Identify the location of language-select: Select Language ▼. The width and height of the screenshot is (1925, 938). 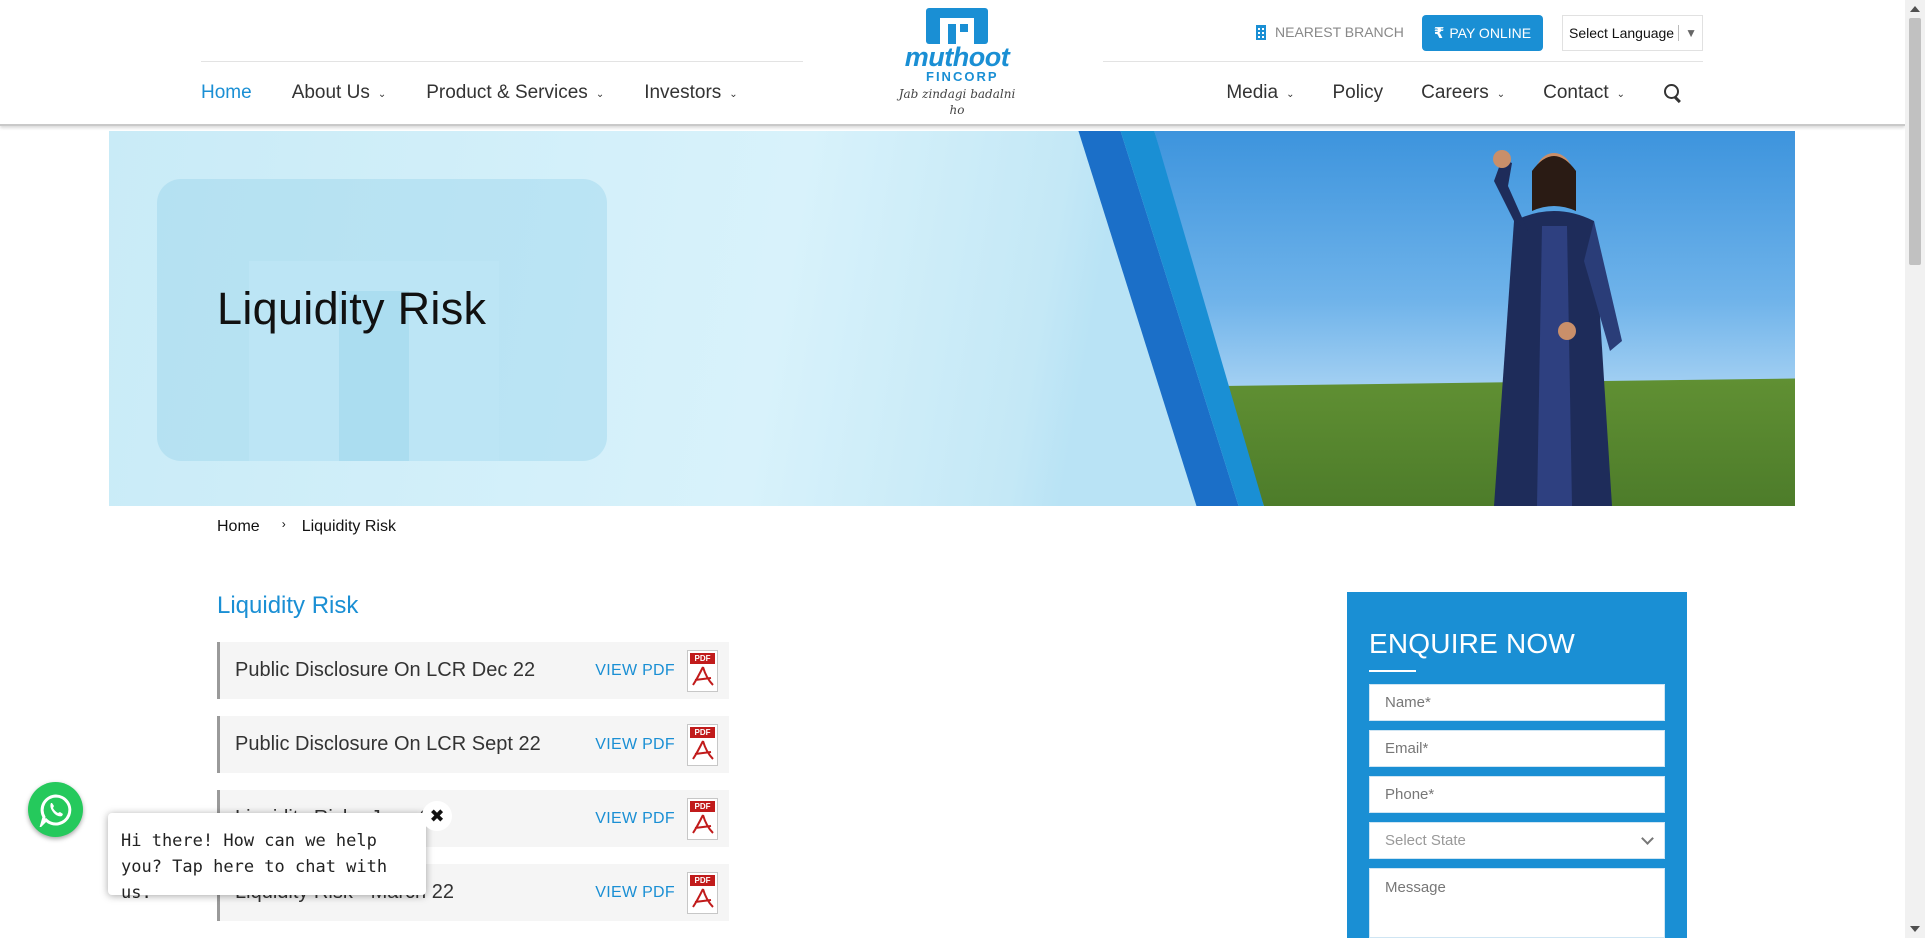
(1632, 33).